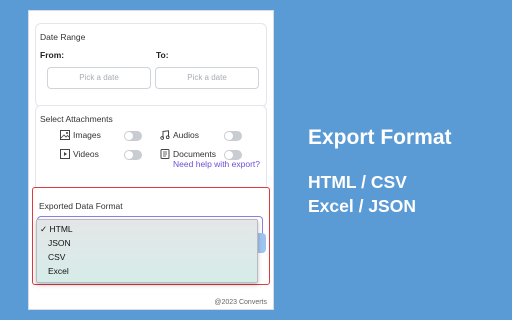 This screenshot has width=512, height=320. I want to click on dropdown-option-html: ✓ HTML, so click(56, 229).